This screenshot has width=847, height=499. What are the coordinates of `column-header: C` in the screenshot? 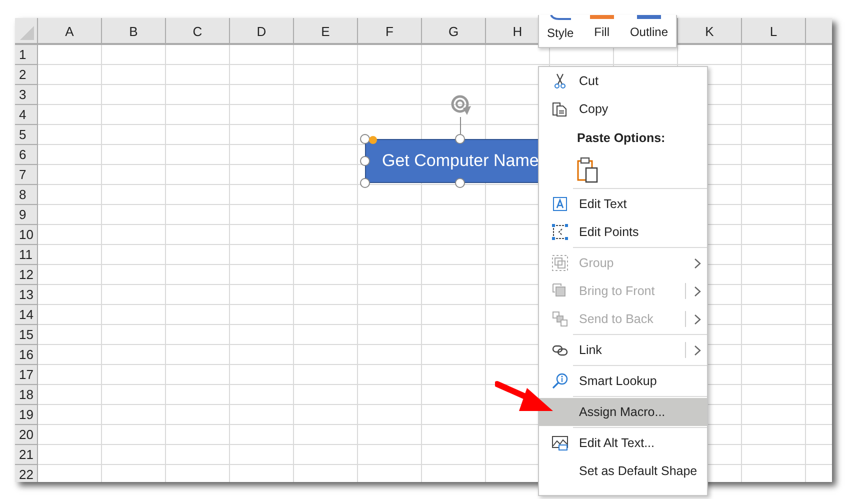 It's located at (198, 30).